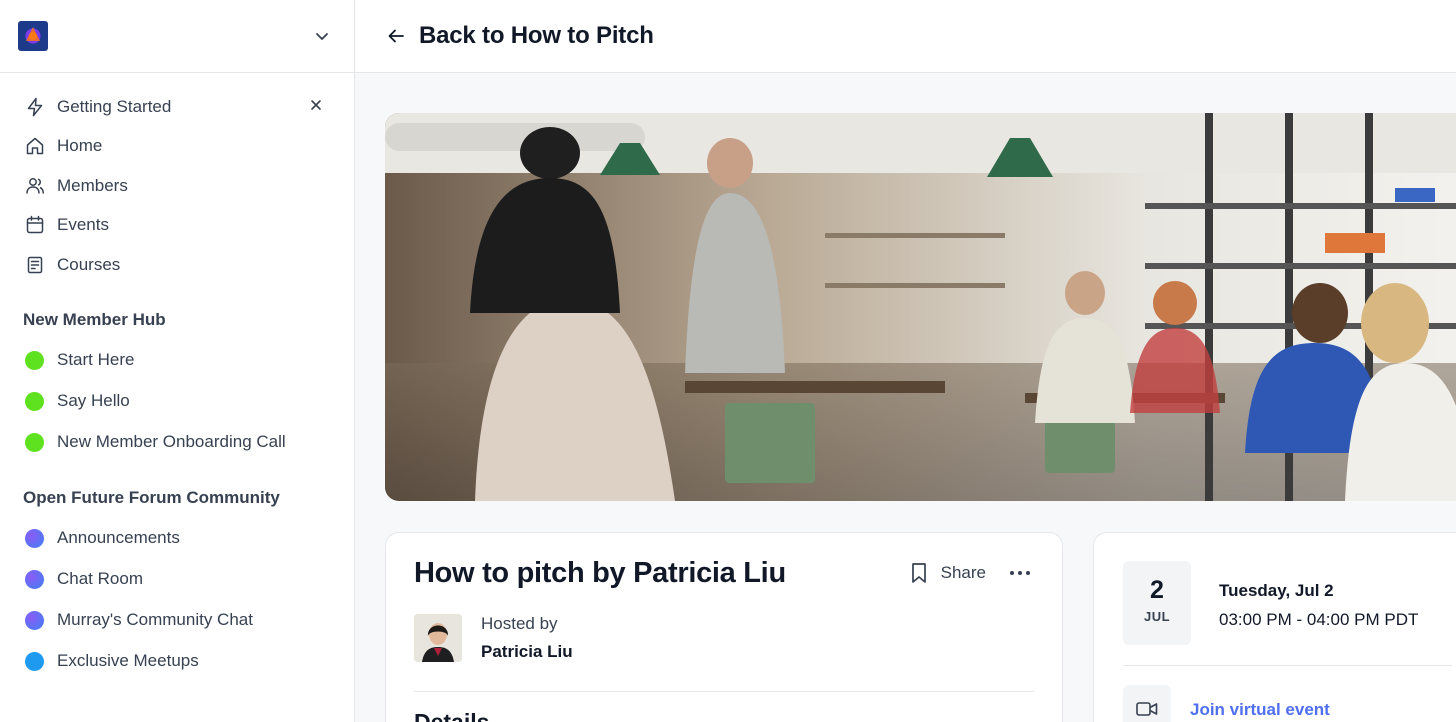 The image size is (1456, 722). What do you see at coordinates (92, 185) in the screenshot?
I see `nav-item-label: Members` at bounding box center [92, 185].